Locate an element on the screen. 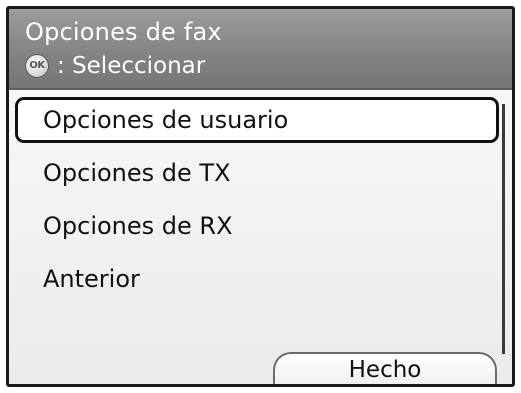  menu-item-back: Anterior is located at coordinates (257, 279).